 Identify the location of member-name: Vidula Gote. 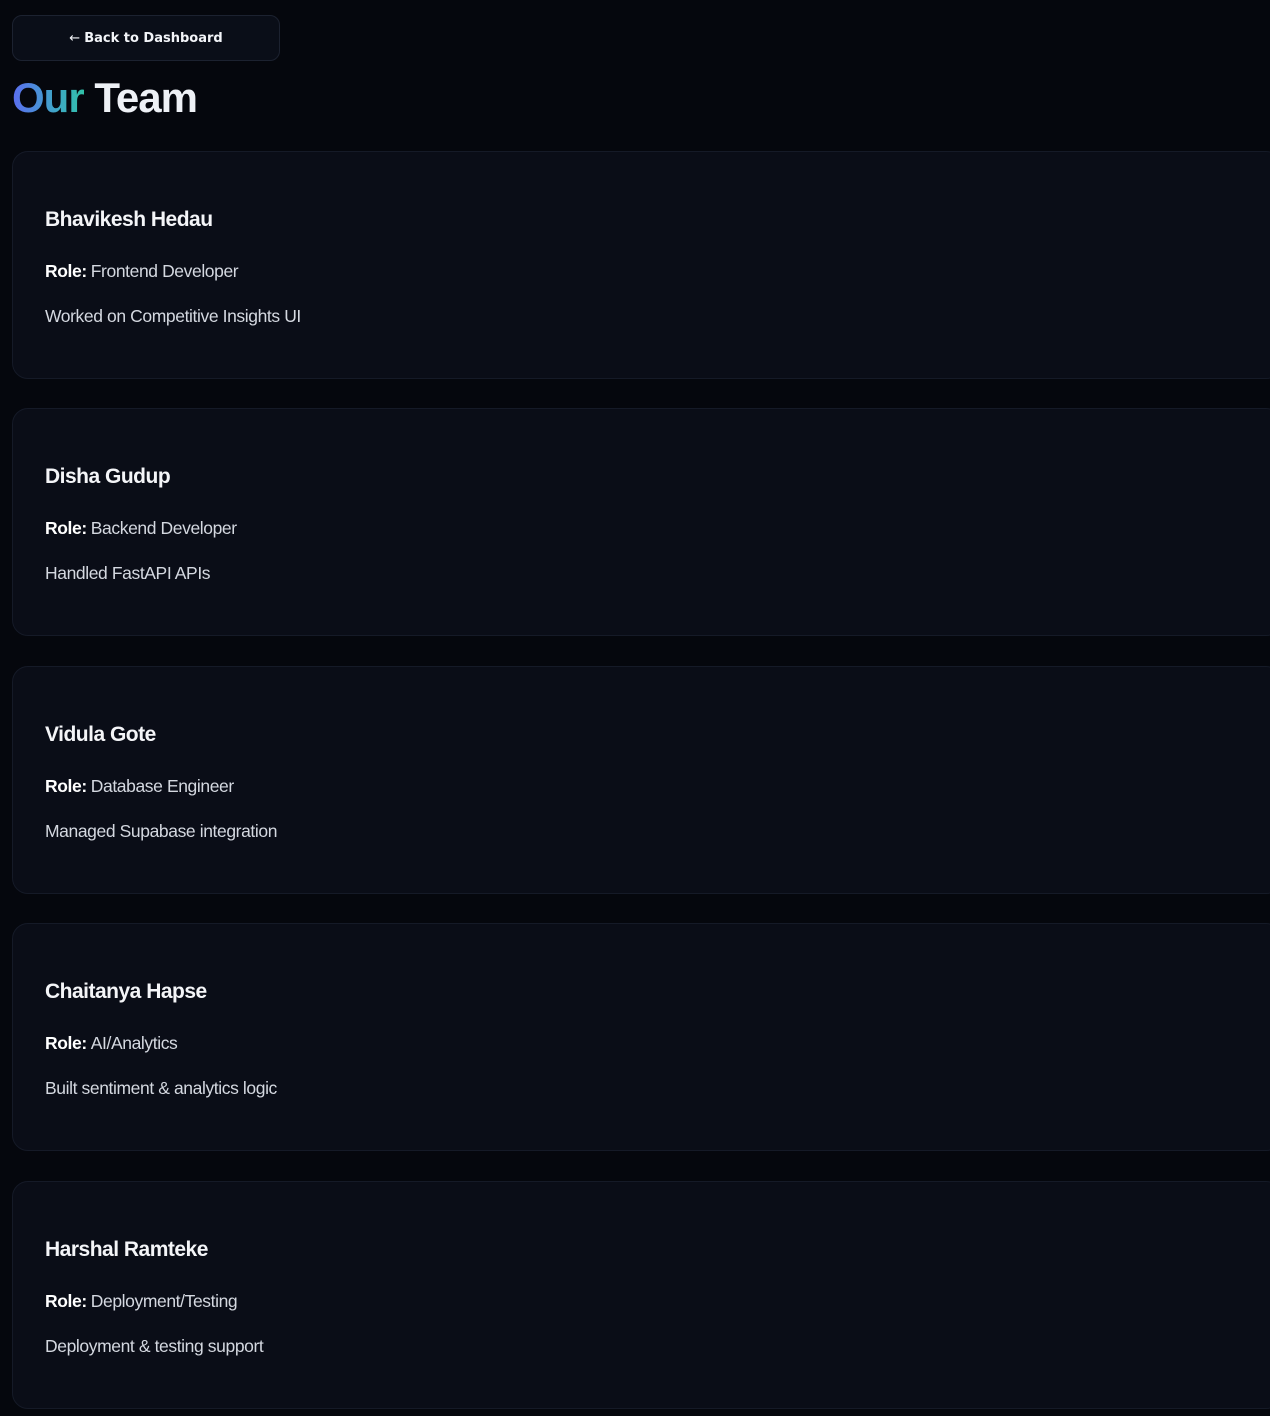
(100, 734).